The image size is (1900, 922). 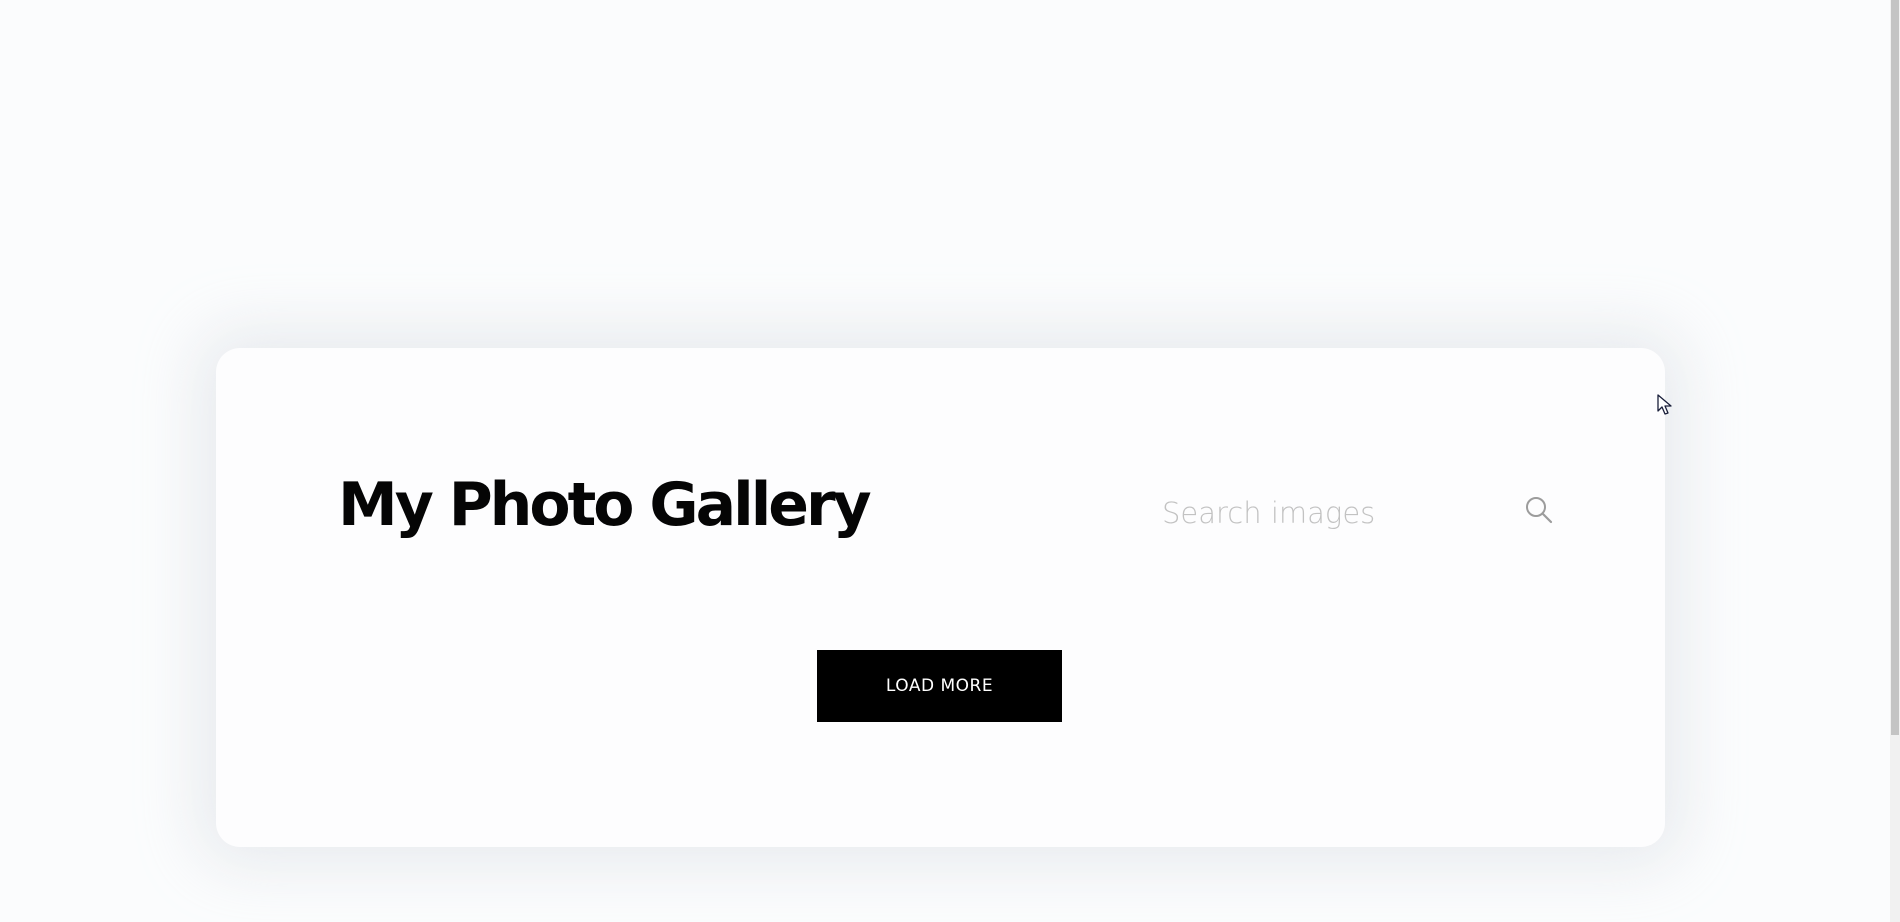 What do you see at coordinates (605, 505) in the screenshot?
I see `page-title: My Photo Gallery` at bounding box center [605, 505].